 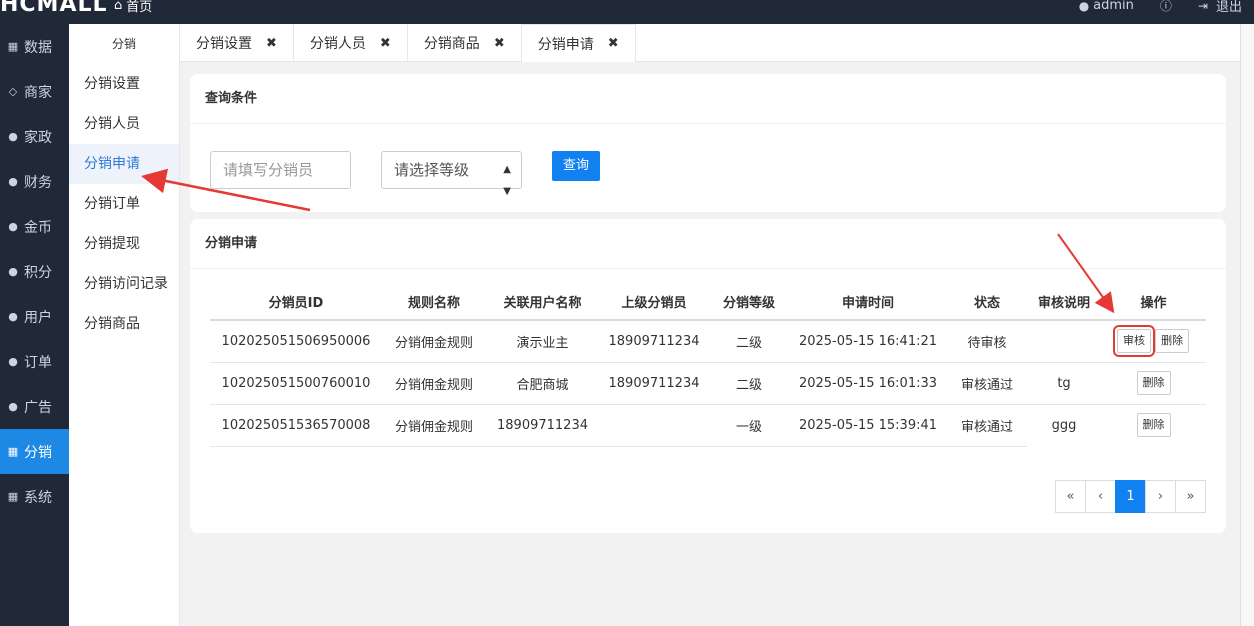 I want to click on prev-page-button: ‹, so click(x=1100, y=496).